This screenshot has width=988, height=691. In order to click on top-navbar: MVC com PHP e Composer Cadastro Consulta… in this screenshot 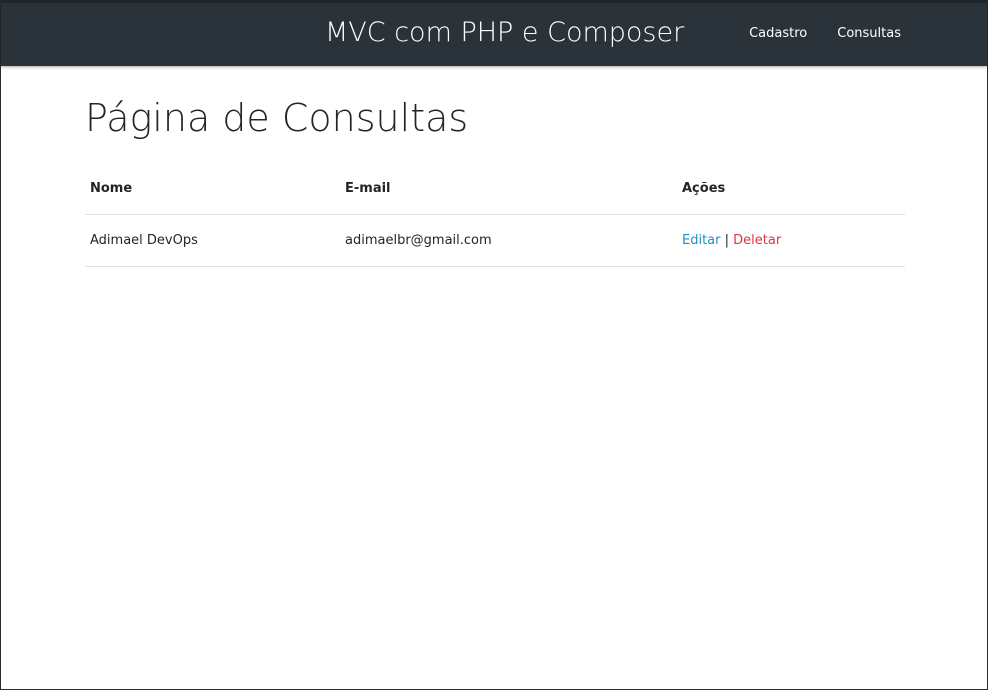, I will do `click(494, 33)`.